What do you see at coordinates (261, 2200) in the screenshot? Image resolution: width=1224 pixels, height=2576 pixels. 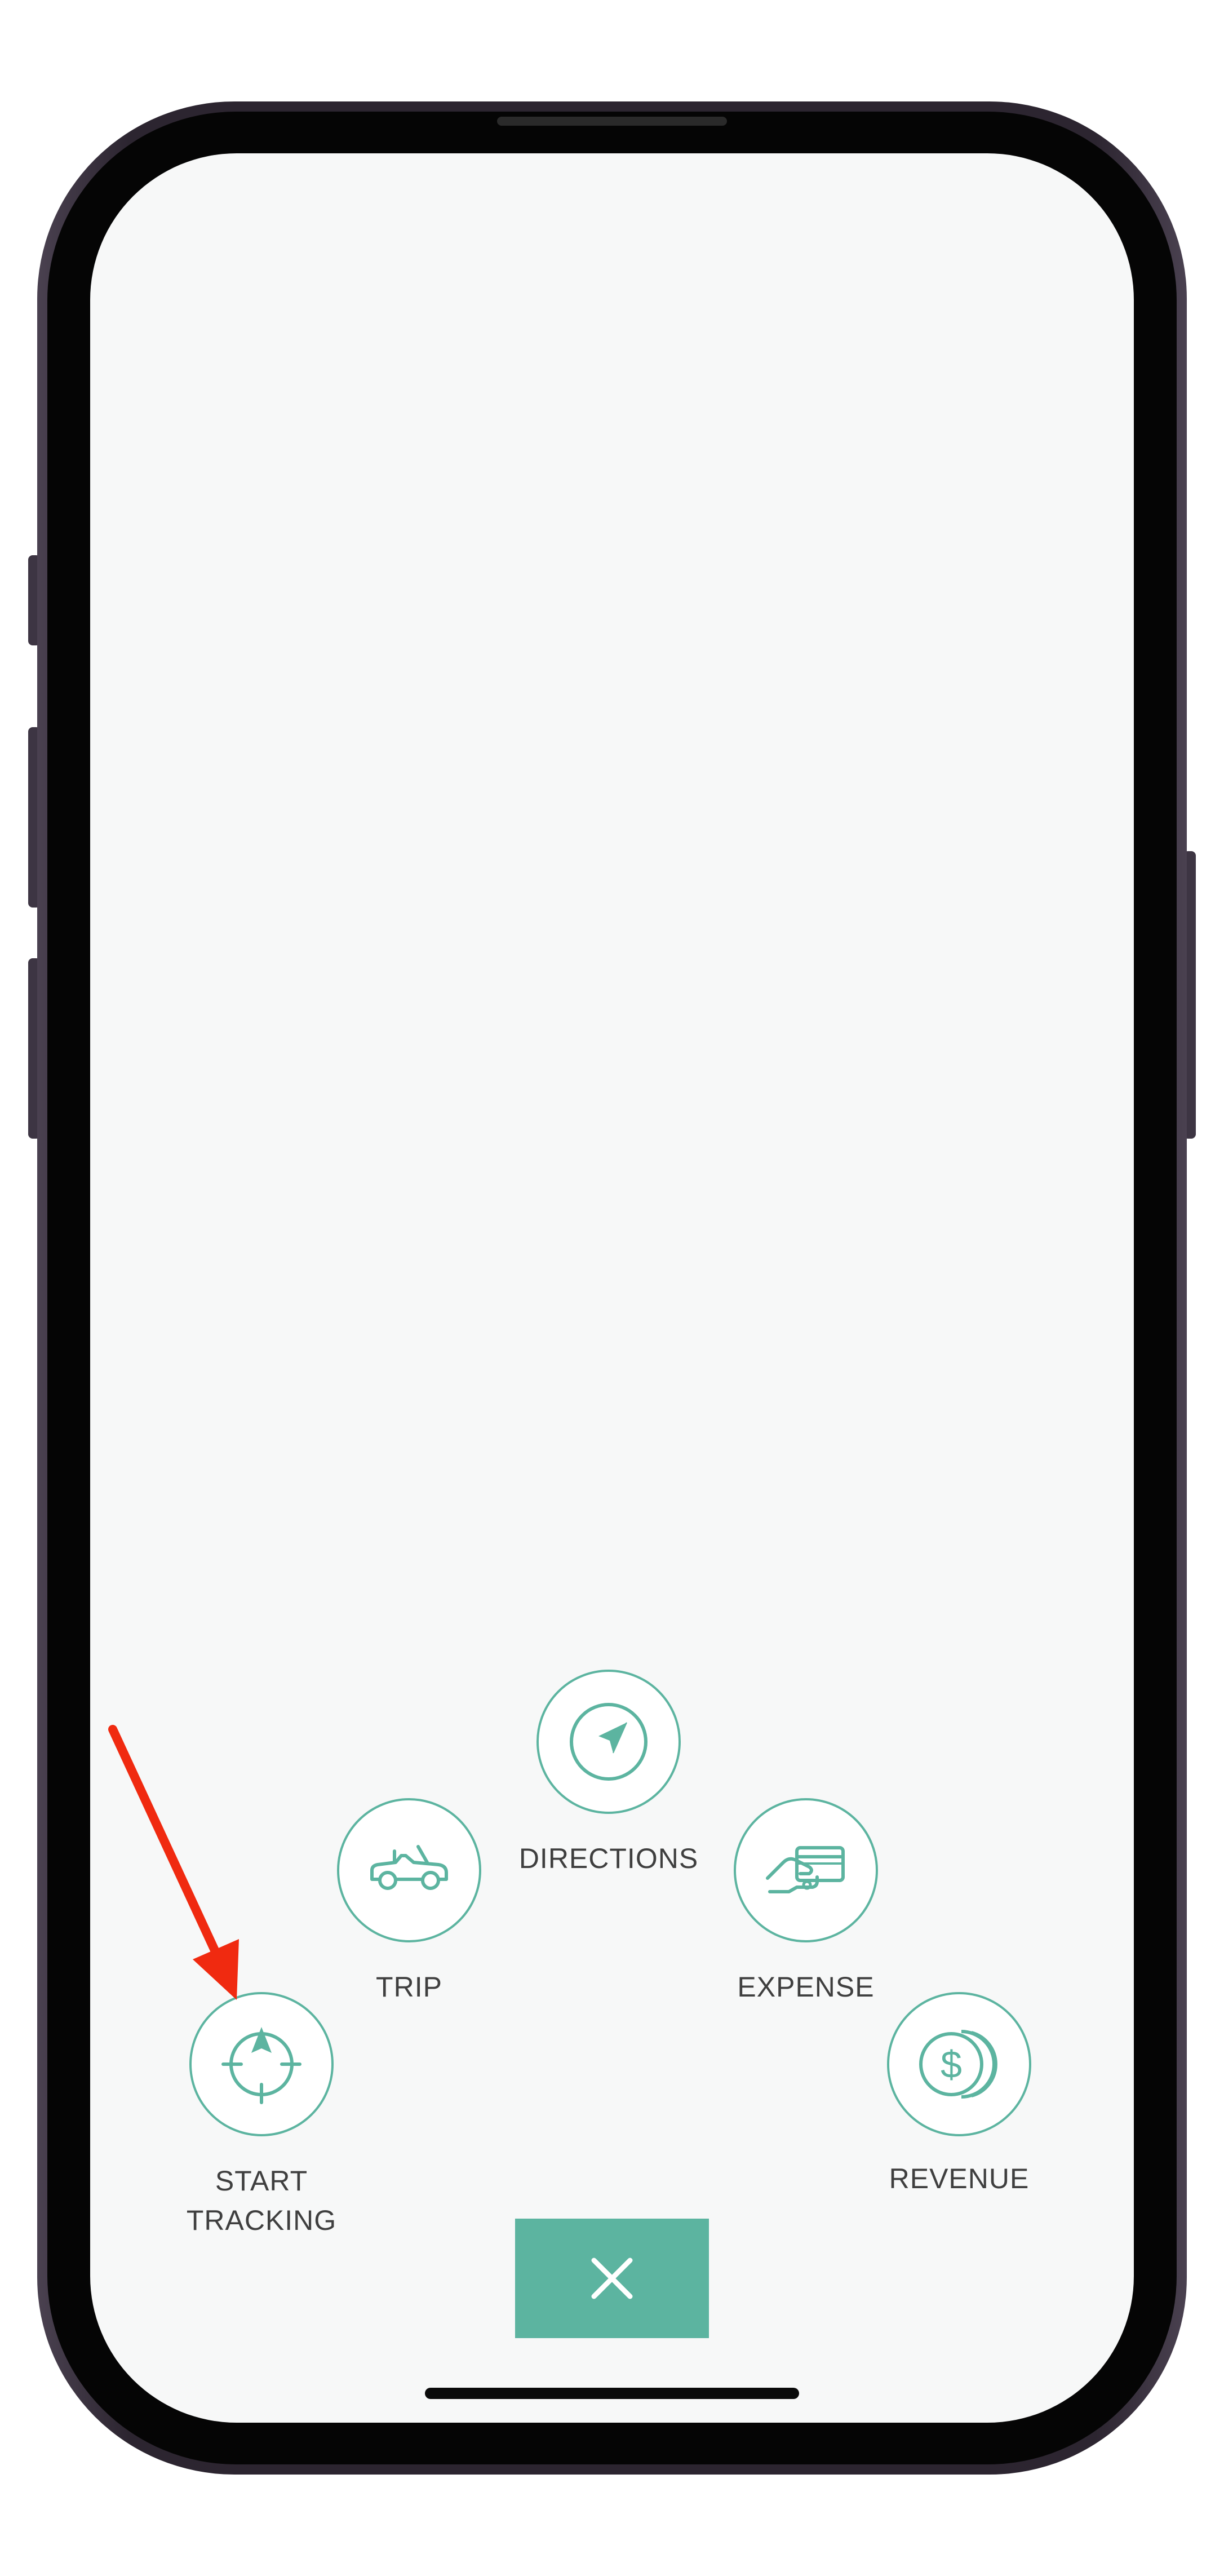 I see `start-tracking-label: START TRACKING` at bounding box center [261, 2200].